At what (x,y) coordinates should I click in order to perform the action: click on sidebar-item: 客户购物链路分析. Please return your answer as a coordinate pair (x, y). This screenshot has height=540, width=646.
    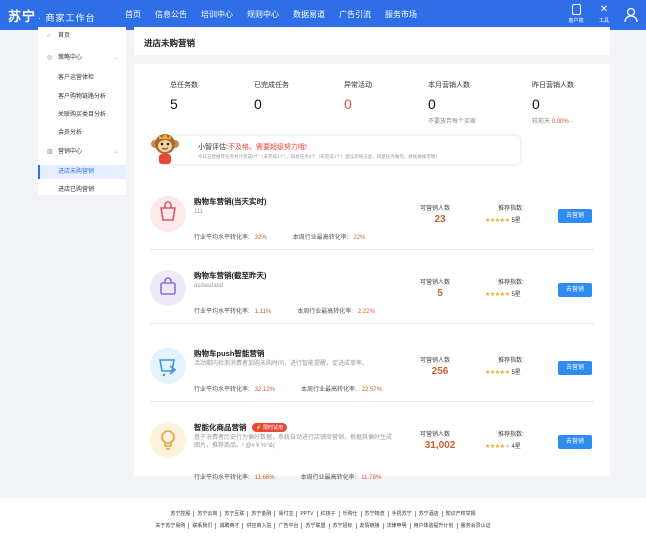
    Looking at the image, I should click on (82, 97).